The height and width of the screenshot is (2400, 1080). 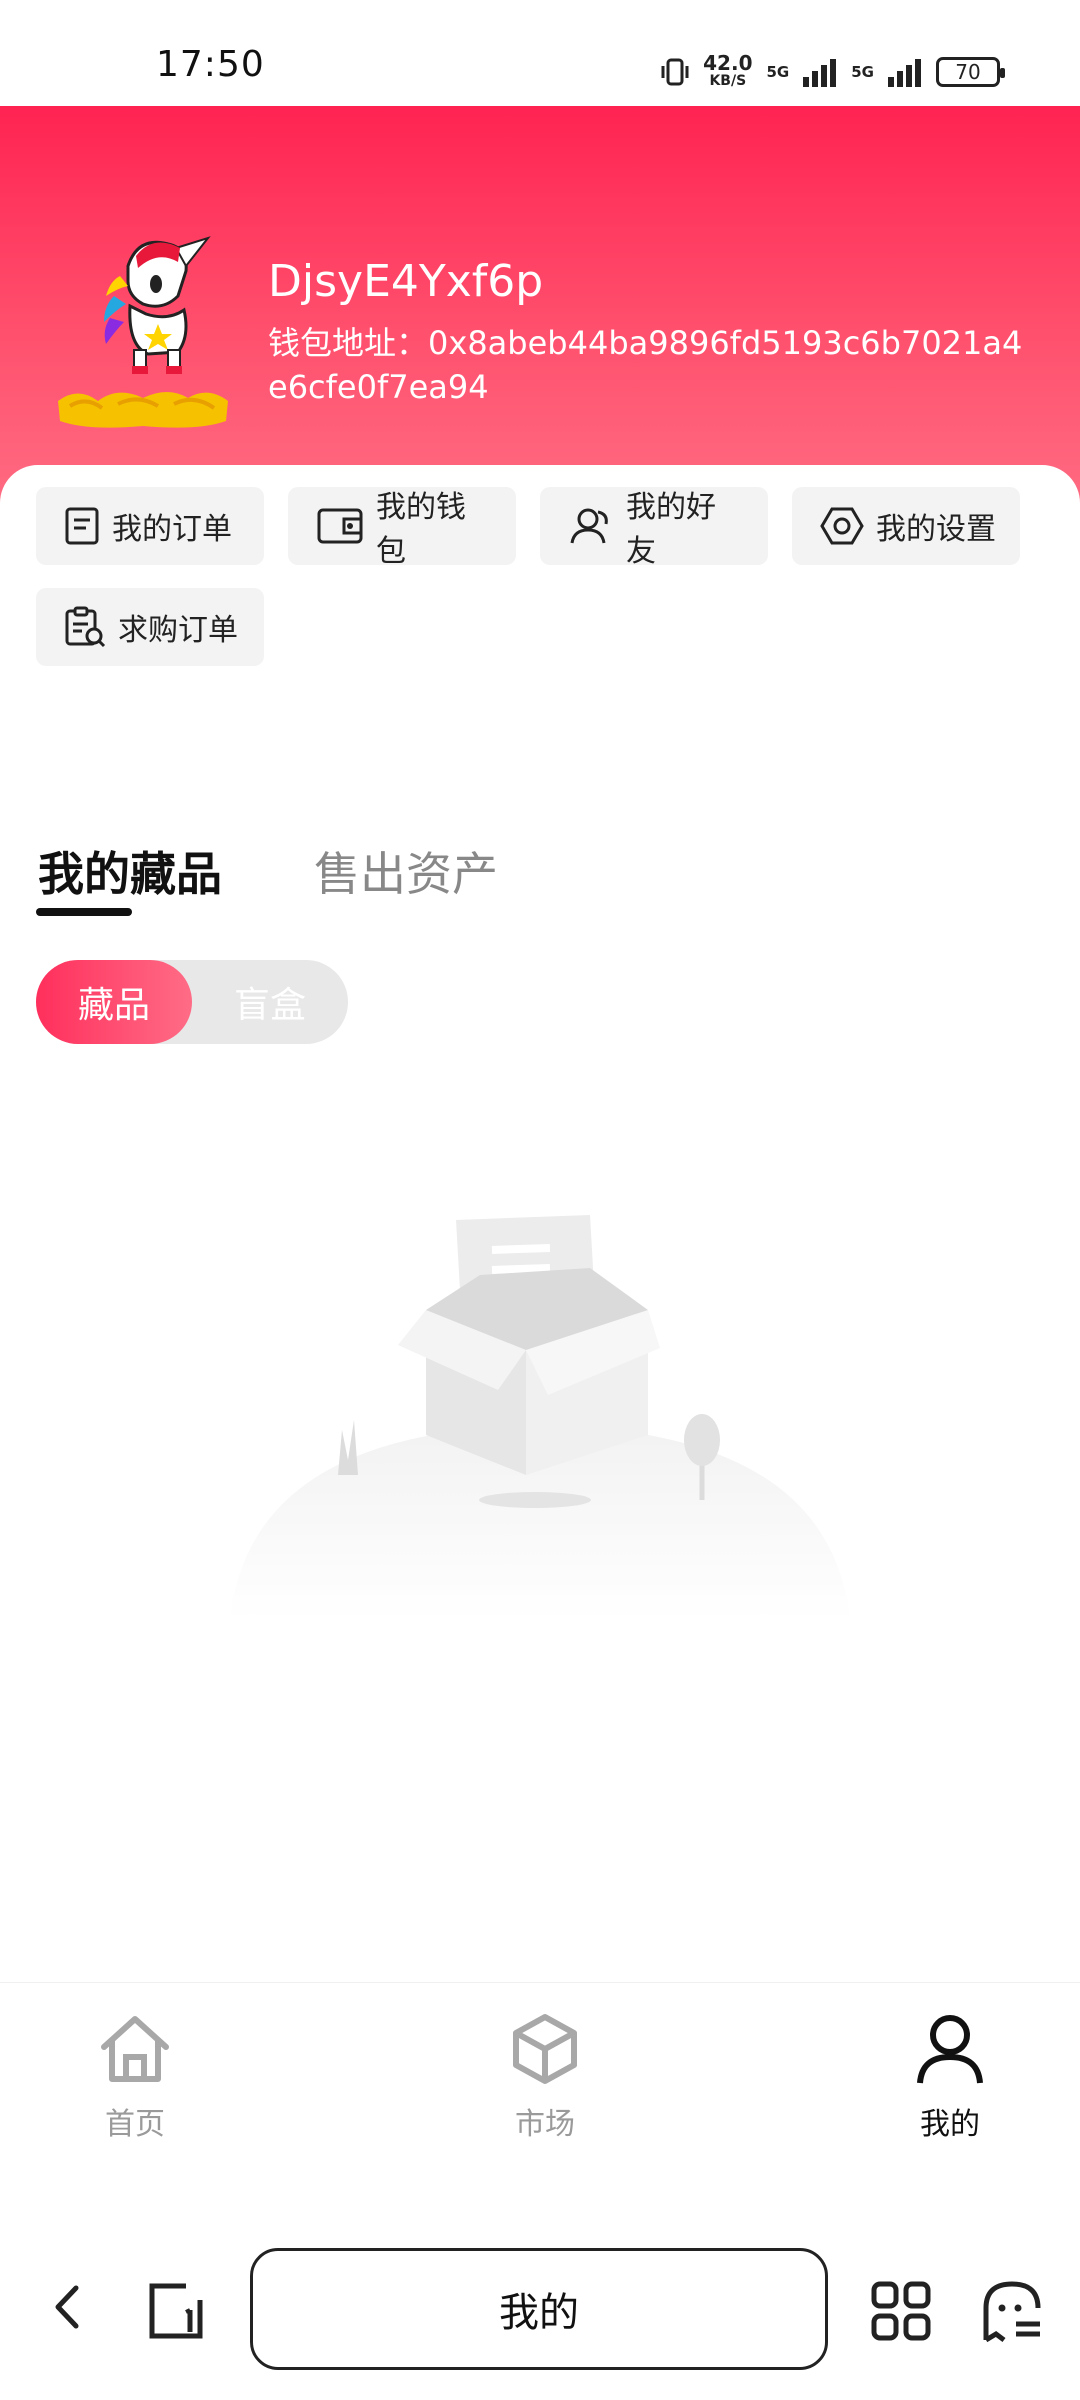 What do you see at coordinates (970, 72) in the screenshot?
I see `battery-icon: 70` at bounding box center [970, 72].